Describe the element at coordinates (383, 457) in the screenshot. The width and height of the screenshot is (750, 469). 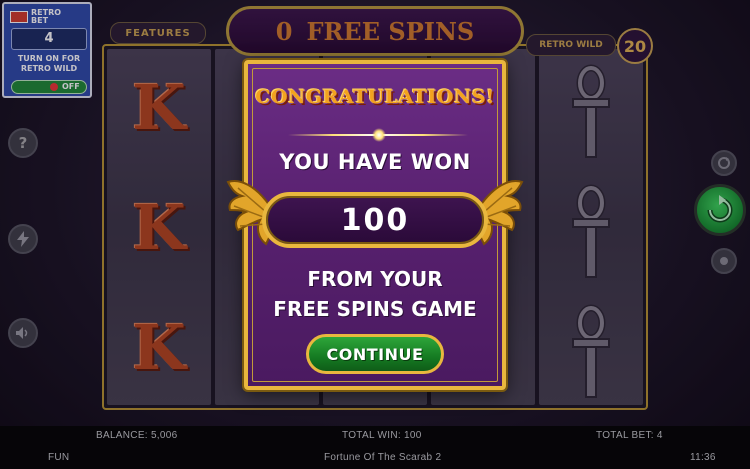
I see `game-name-label: Fortune Of The Scarab 2` at that location.